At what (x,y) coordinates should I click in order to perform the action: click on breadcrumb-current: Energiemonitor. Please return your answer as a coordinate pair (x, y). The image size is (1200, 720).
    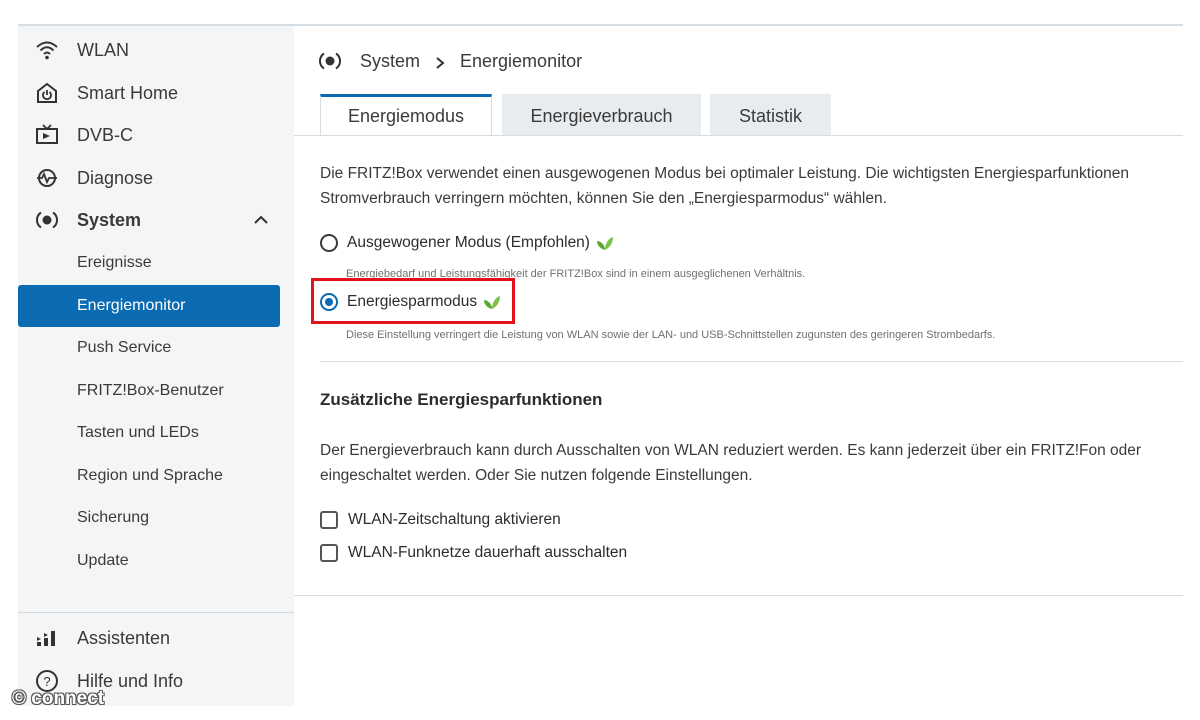
    Looking at the image, I should click on (521, 60).